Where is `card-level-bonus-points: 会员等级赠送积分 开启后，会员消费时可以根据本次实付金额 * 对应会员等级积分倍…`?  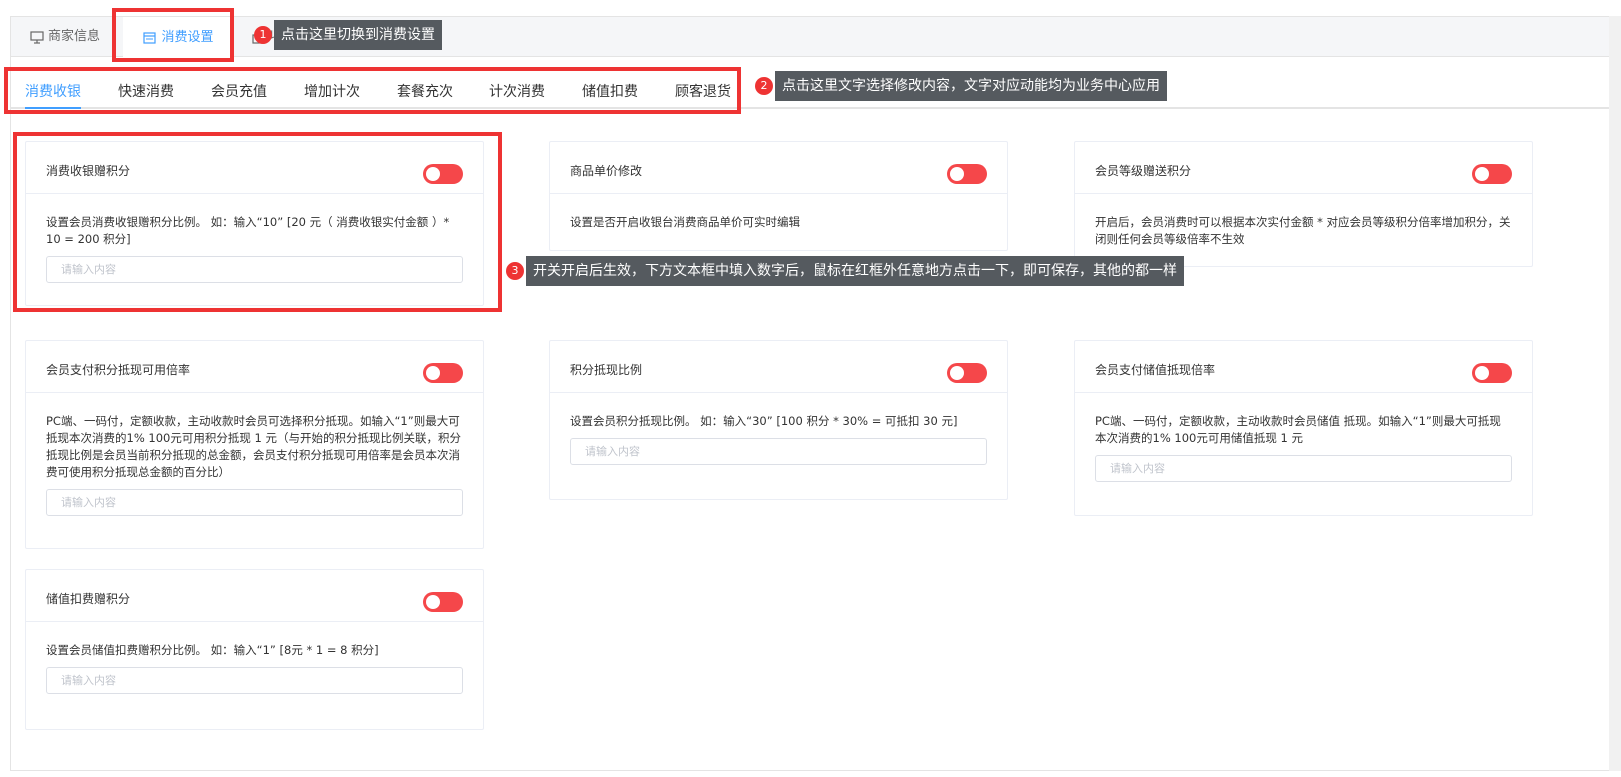 card-level-bonus-points: 会员等级赠送积分 开启后，会员消费时可以根据本次实付金额 * 对应会员等级积分倍… is located at coordinates (1303, 204).